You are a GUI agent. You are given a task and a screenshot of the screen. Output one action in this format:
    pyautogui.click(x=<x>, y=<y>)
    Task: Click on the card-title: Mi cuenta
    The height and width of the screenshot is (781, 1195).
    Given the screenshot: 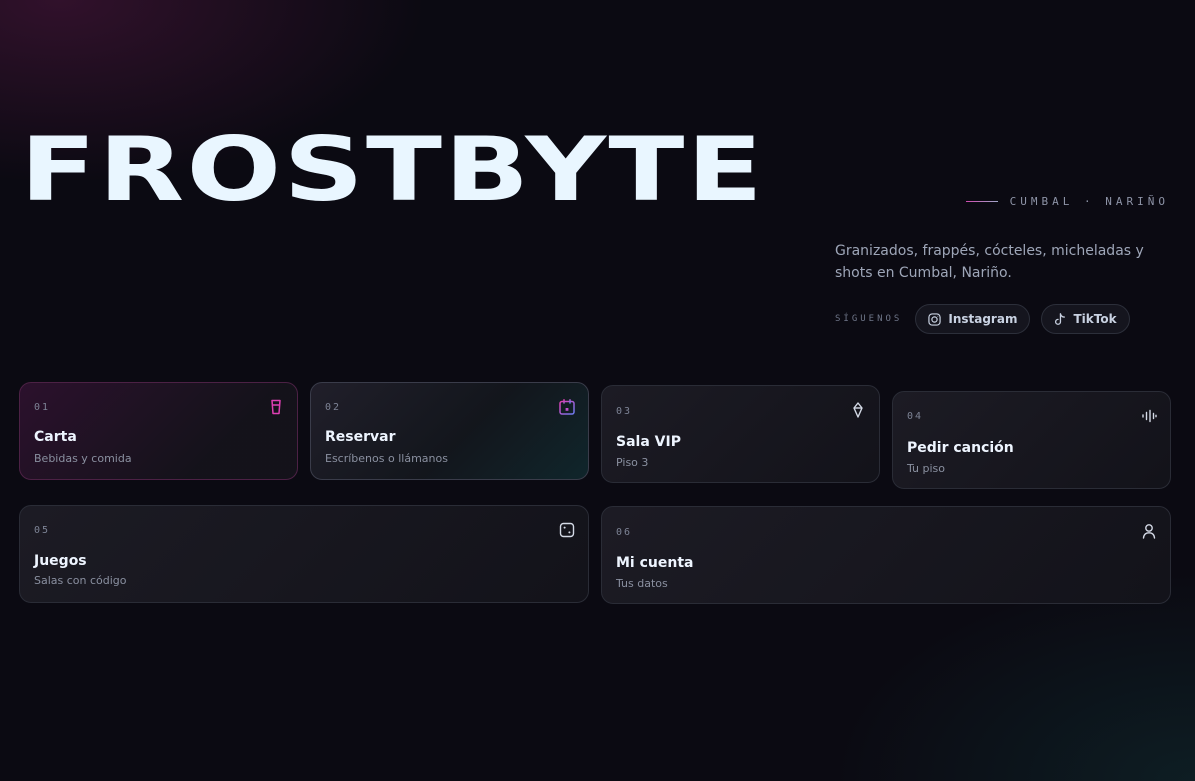 What is the action you would take?
    pyautogui.click(x=655, y=563)
    